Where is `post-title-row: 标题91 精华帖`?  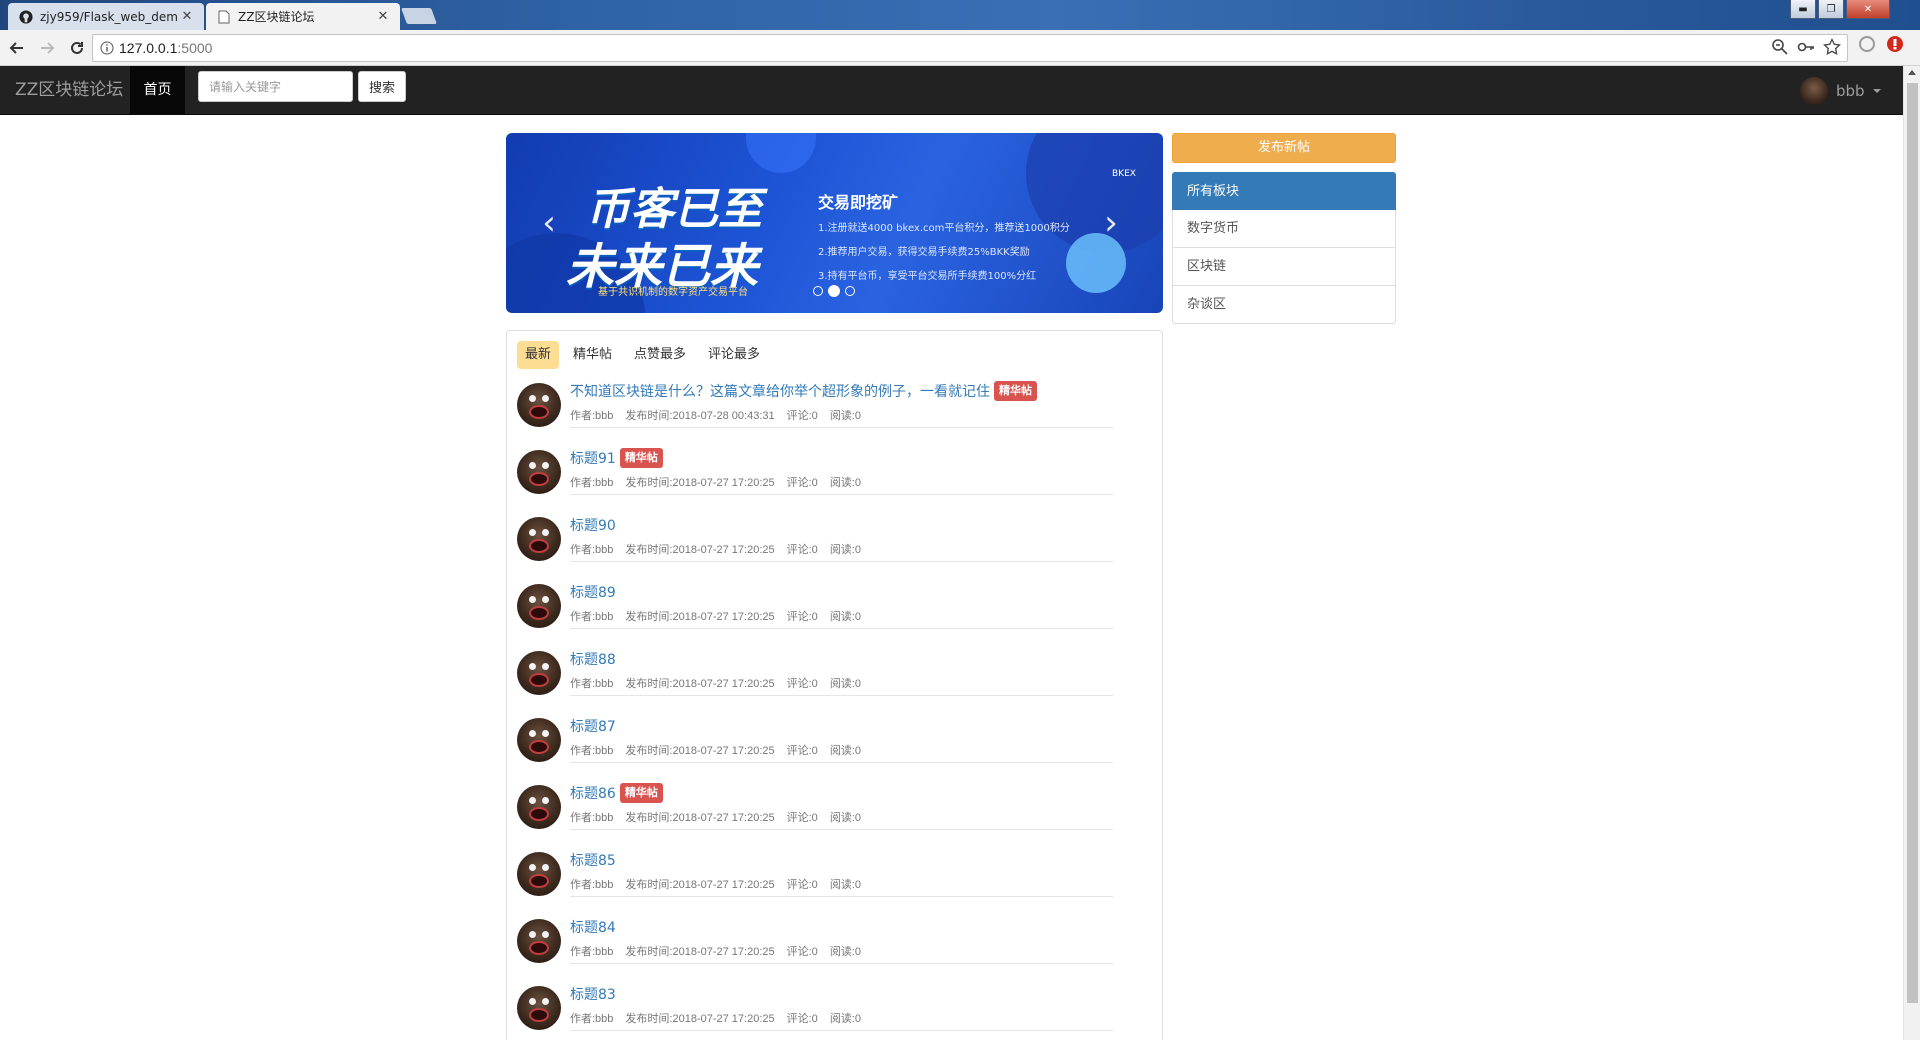 post-title-row: 标题91 精华帖 is located at coordinates (616, 458).